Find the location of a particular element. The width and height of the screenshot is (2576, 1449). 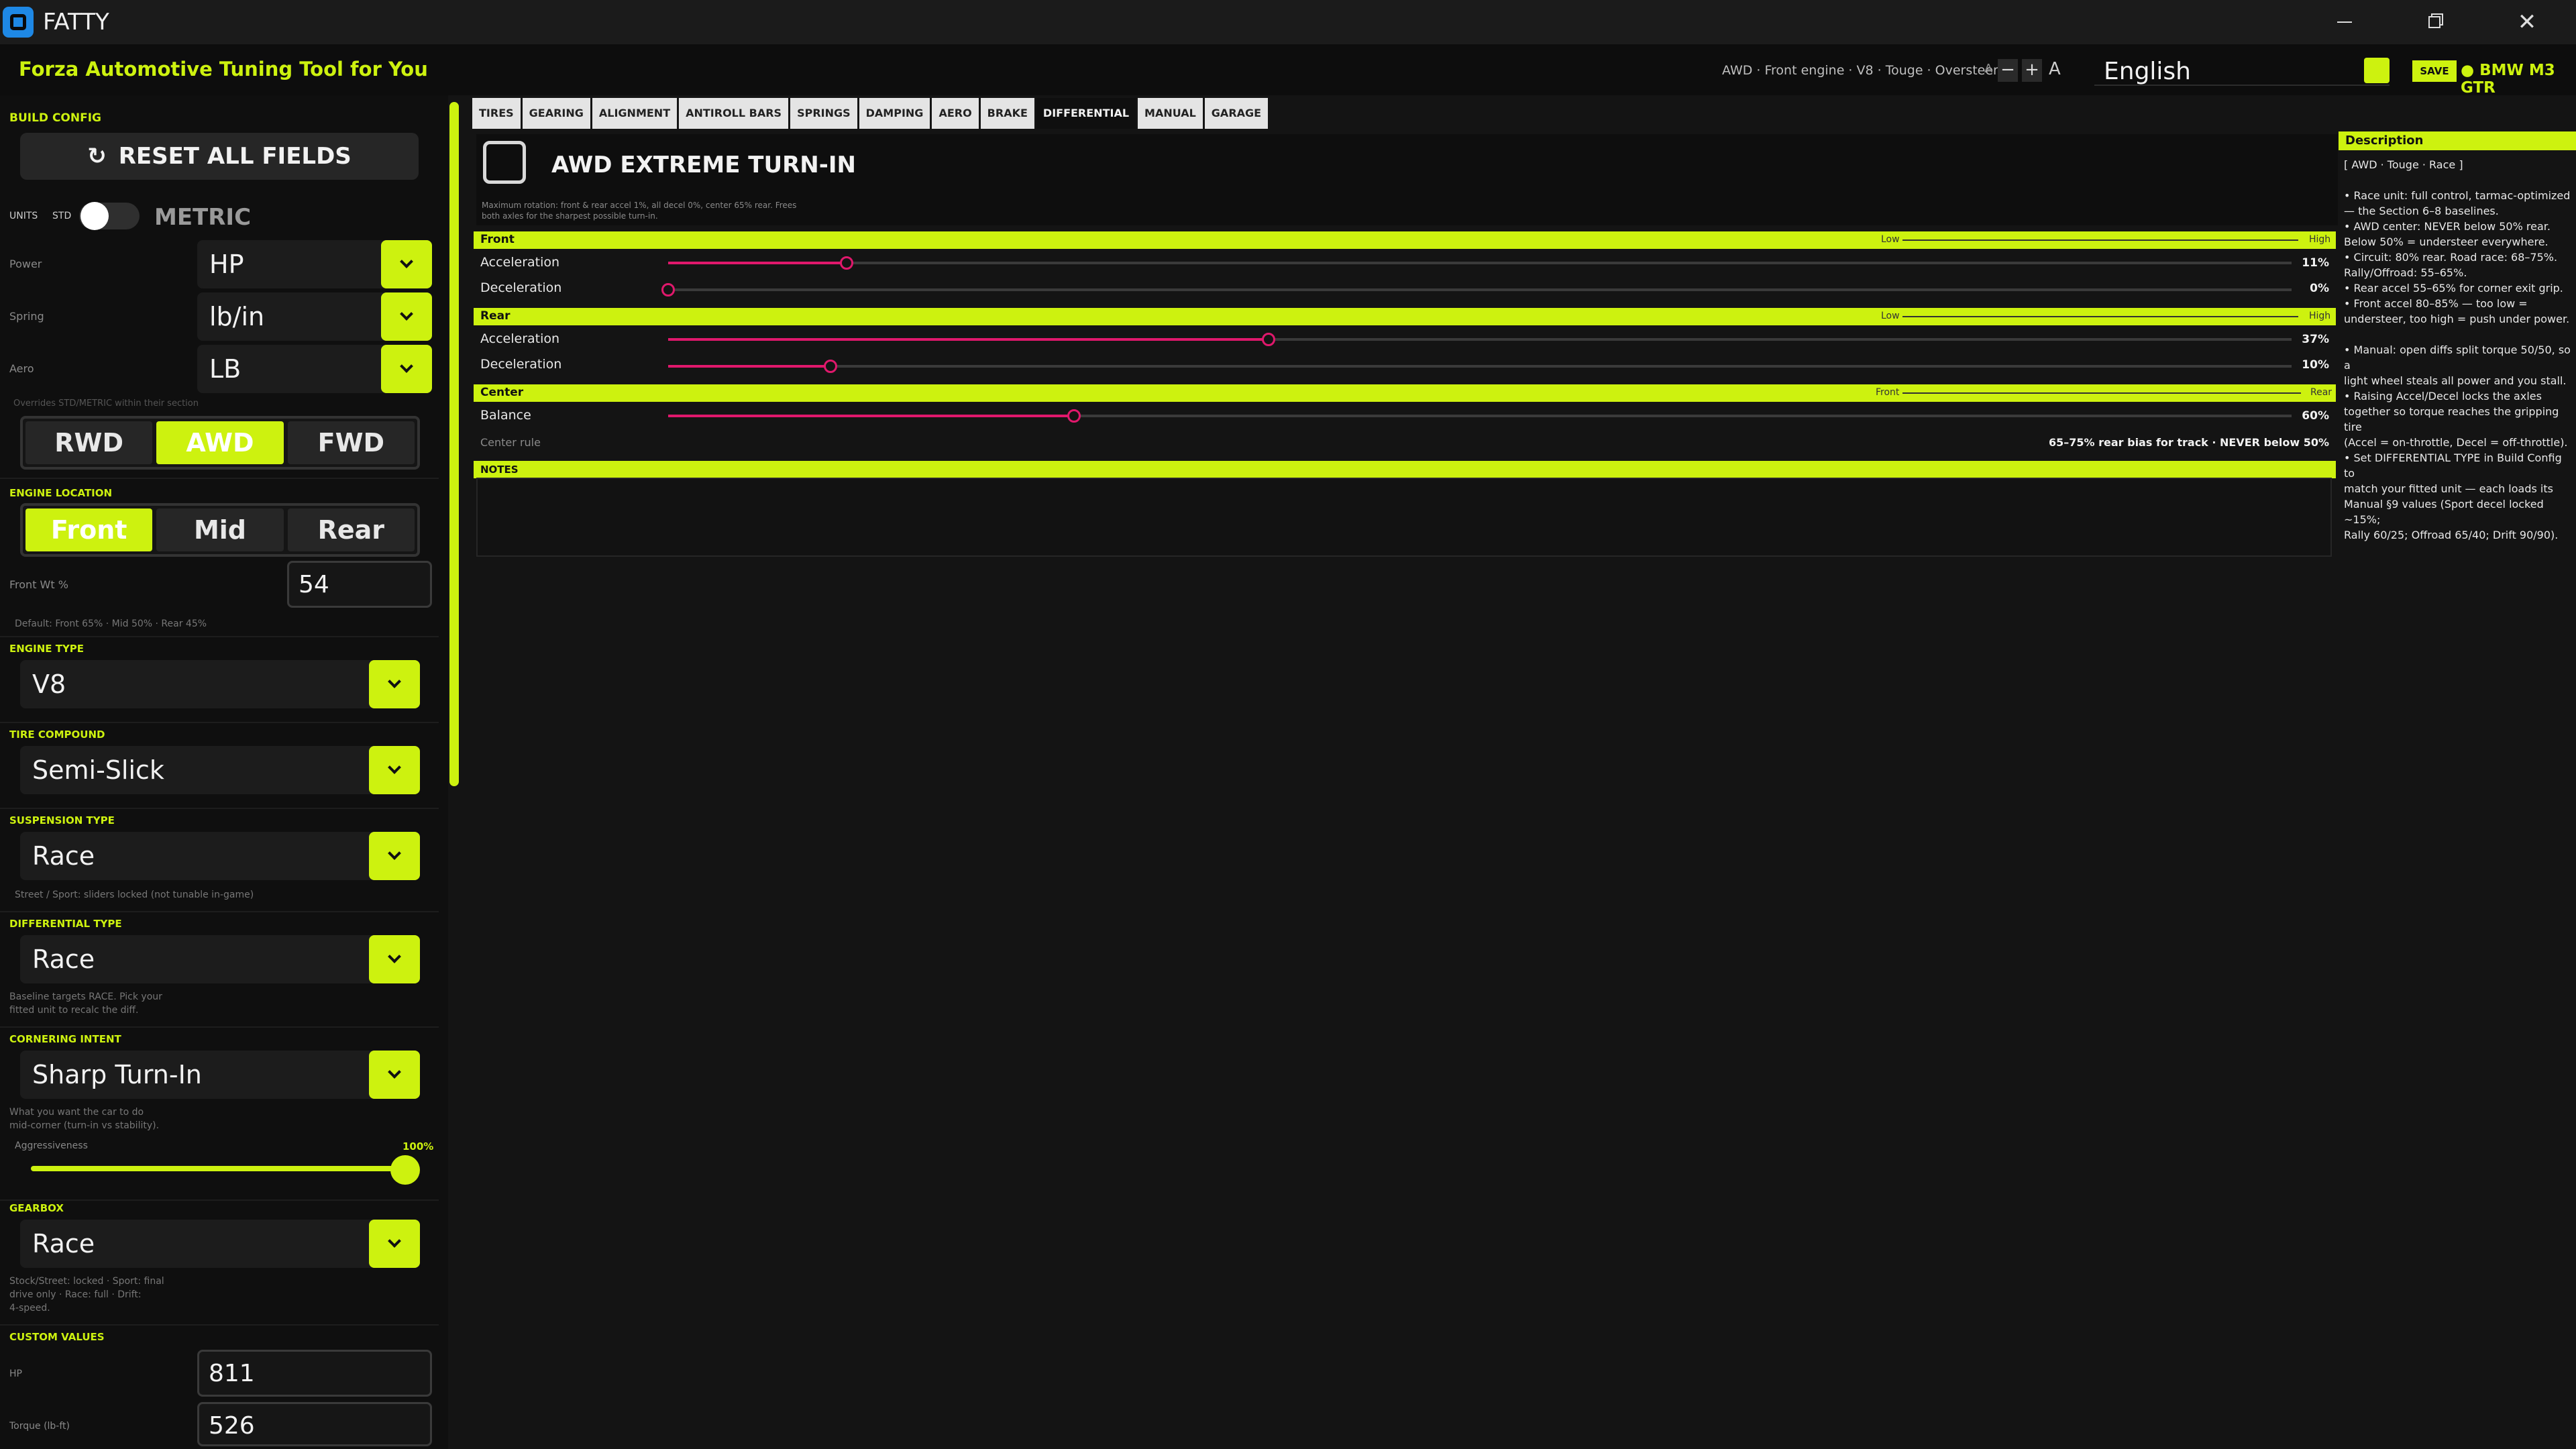

notes-textarea is located at coordinates (1404, 517).